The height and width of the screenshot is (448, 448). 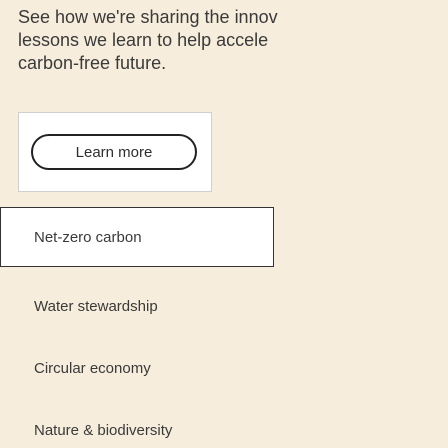 I want to click on intro-line: lessons we learn to help accele, so click(x=143, y=40).